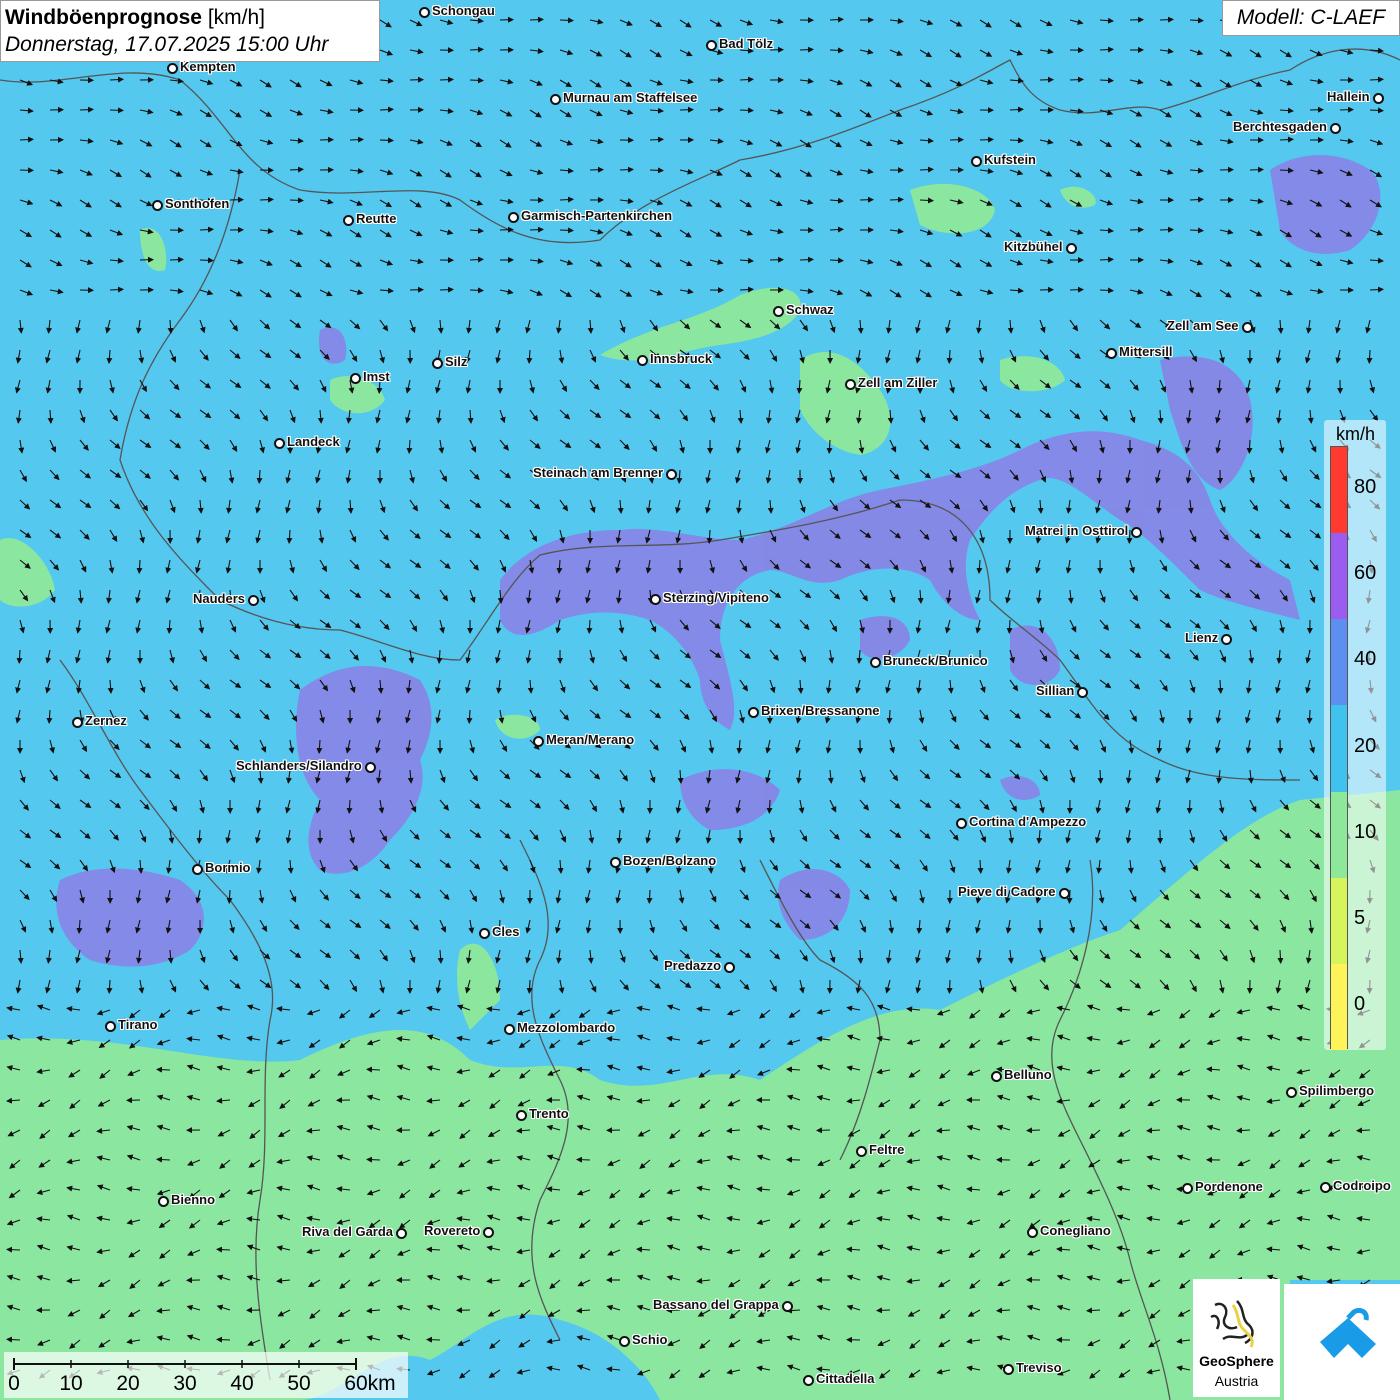 The height and width of the screenshot is (1400, 1400). Describe the element at coordinates (1365, 573) in the screenshot. I see `legend-label-60: 60` at that location.